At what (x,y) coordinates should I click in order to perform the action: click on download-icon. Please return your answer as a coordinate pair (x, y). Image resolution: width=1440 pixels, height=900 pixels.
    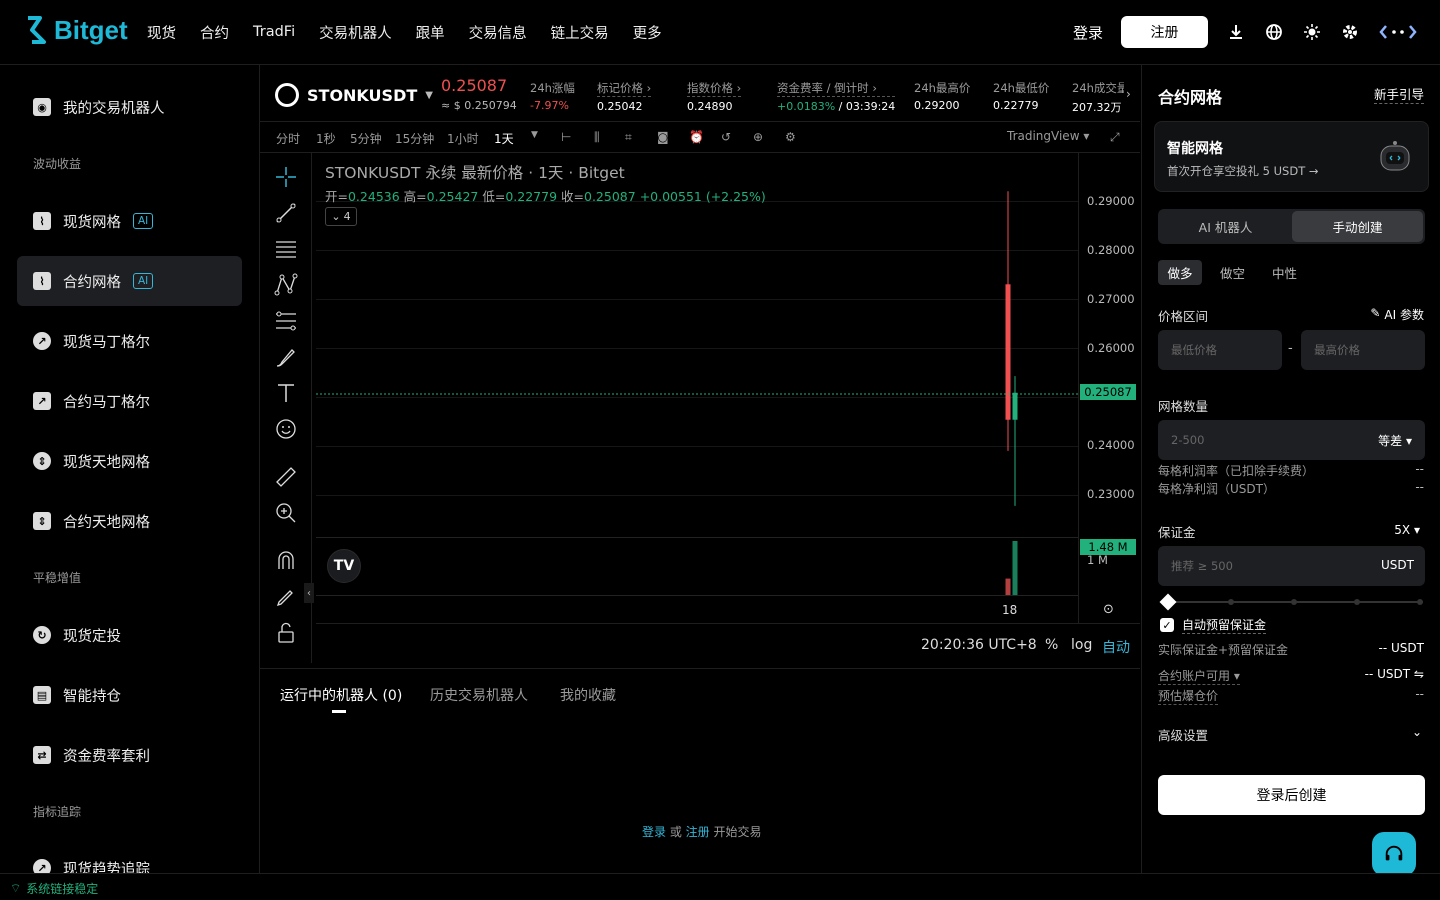
    Looking at the image, I should click on (1236, 32).